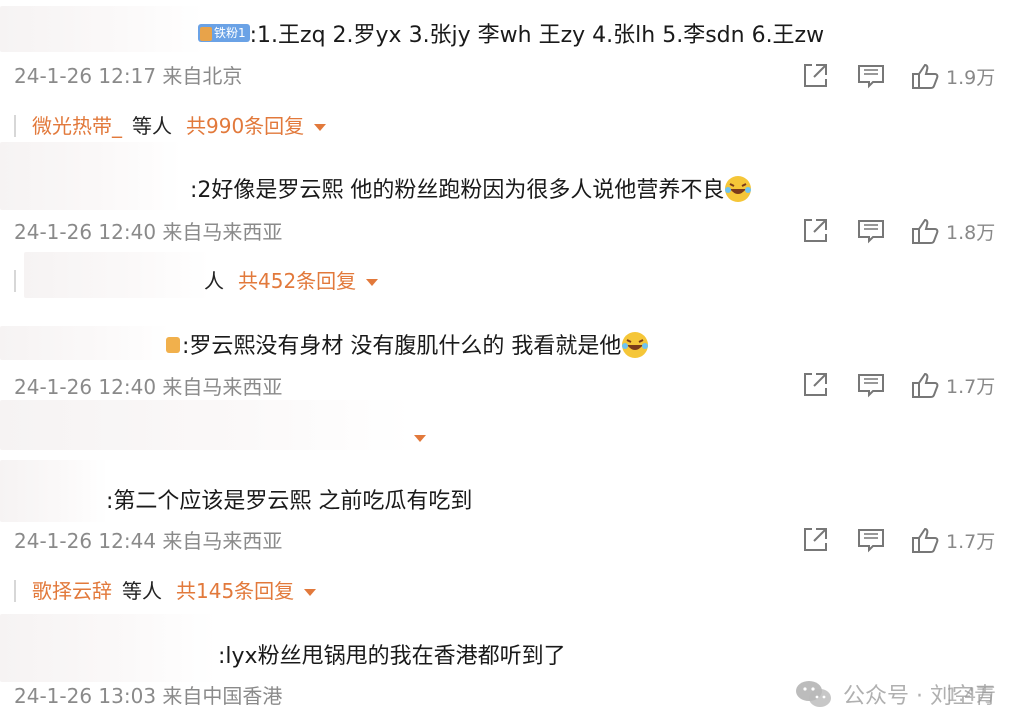 This screenshot has height=726, width=1024. Describe the element at coordinates (471, 191) in the screenshot. I see `comment-text: :2好像是罗云熙 他的粉丝跑粉因为很多人说他营养不良` at that location.